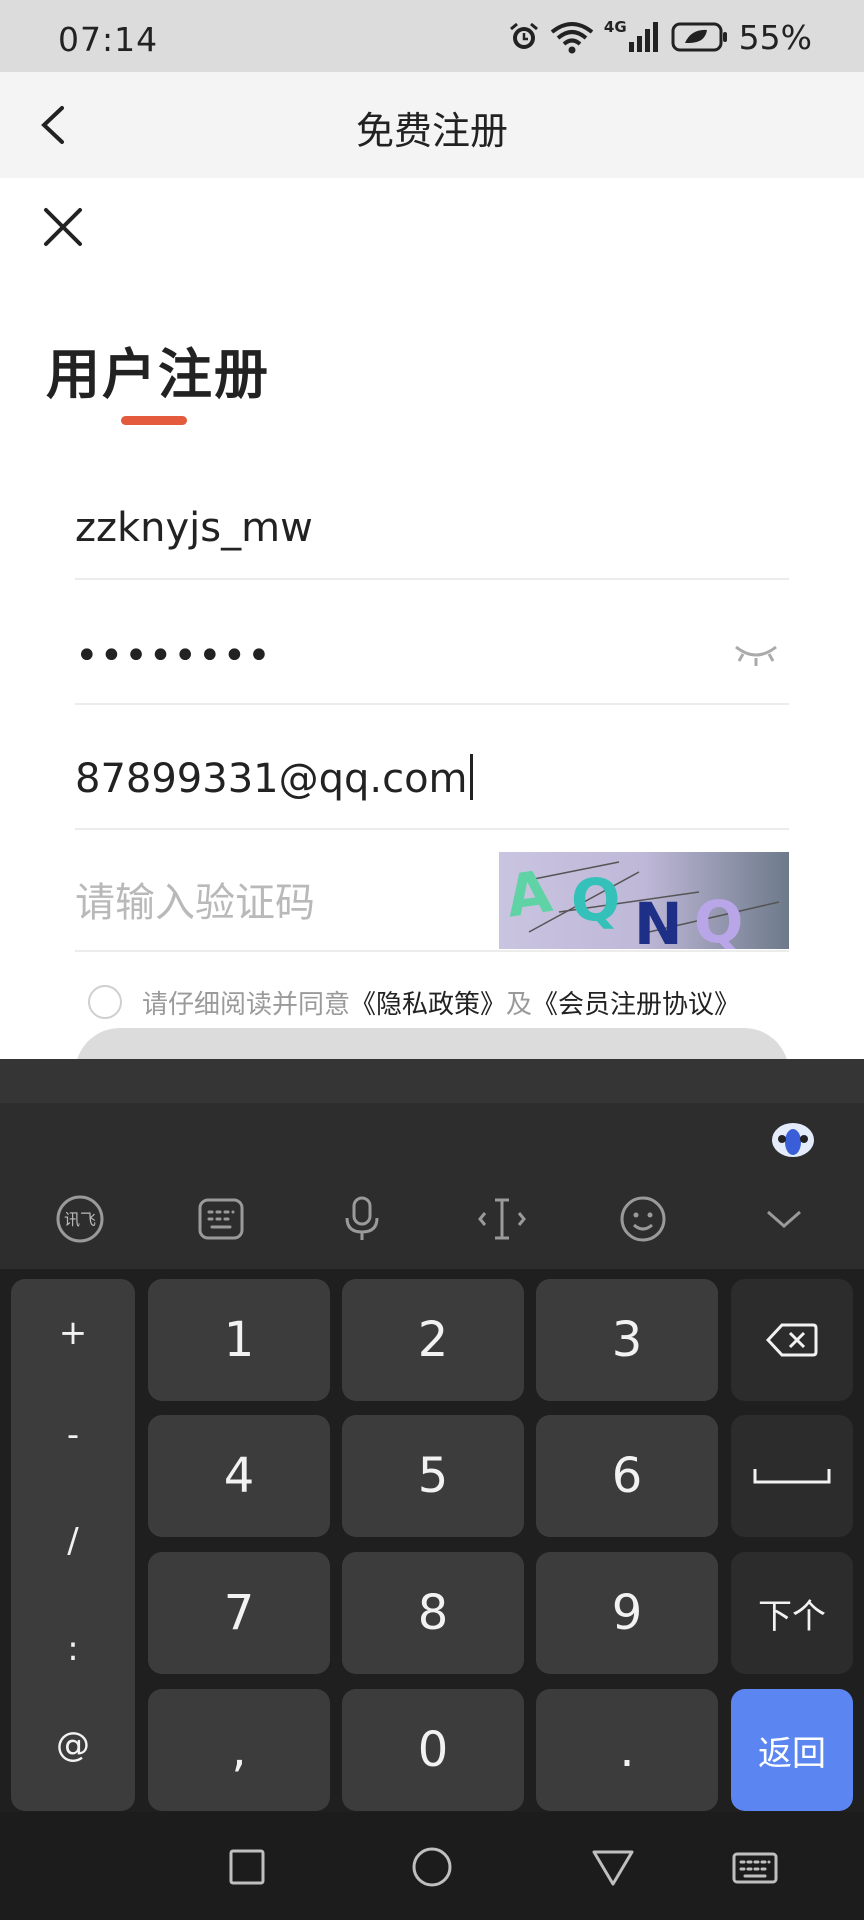 This screenshot has width=864, height=1920. I want to click on key-7: 7, so click(239, 1613).